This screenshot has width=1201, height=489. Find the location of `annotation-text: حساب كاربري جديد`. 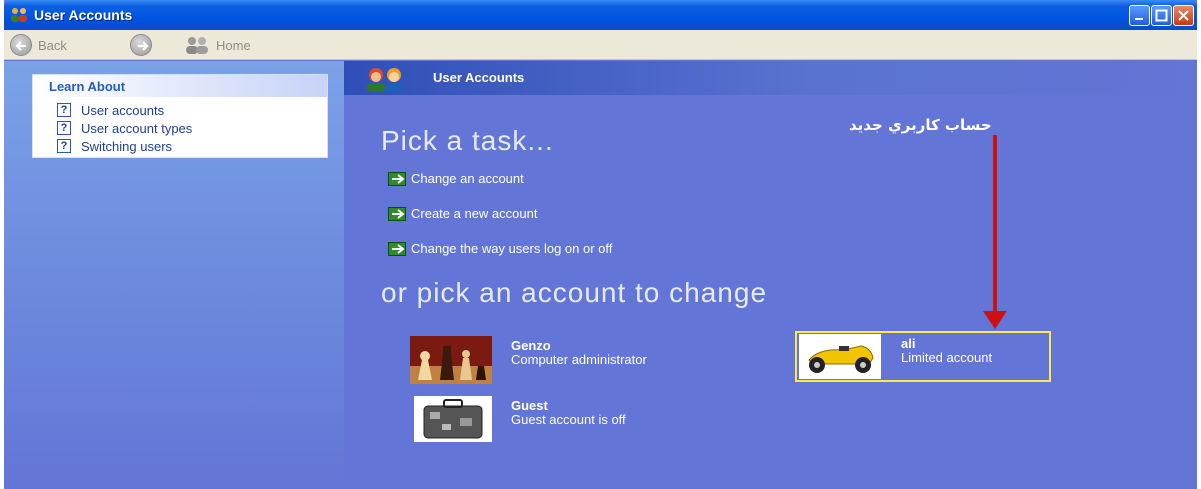

annotation-text: حساب كاربري جديد is located at coordinates (920, 125).